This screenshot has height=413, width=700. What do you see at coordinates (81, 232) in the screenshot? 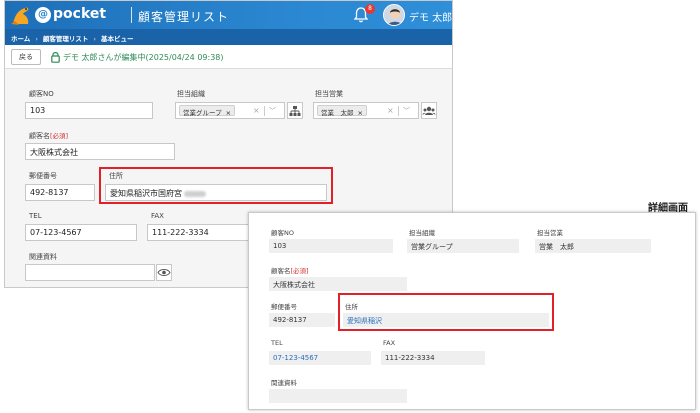
I see `tel-input: 07-123-4567` at bounding box center [81, 232].